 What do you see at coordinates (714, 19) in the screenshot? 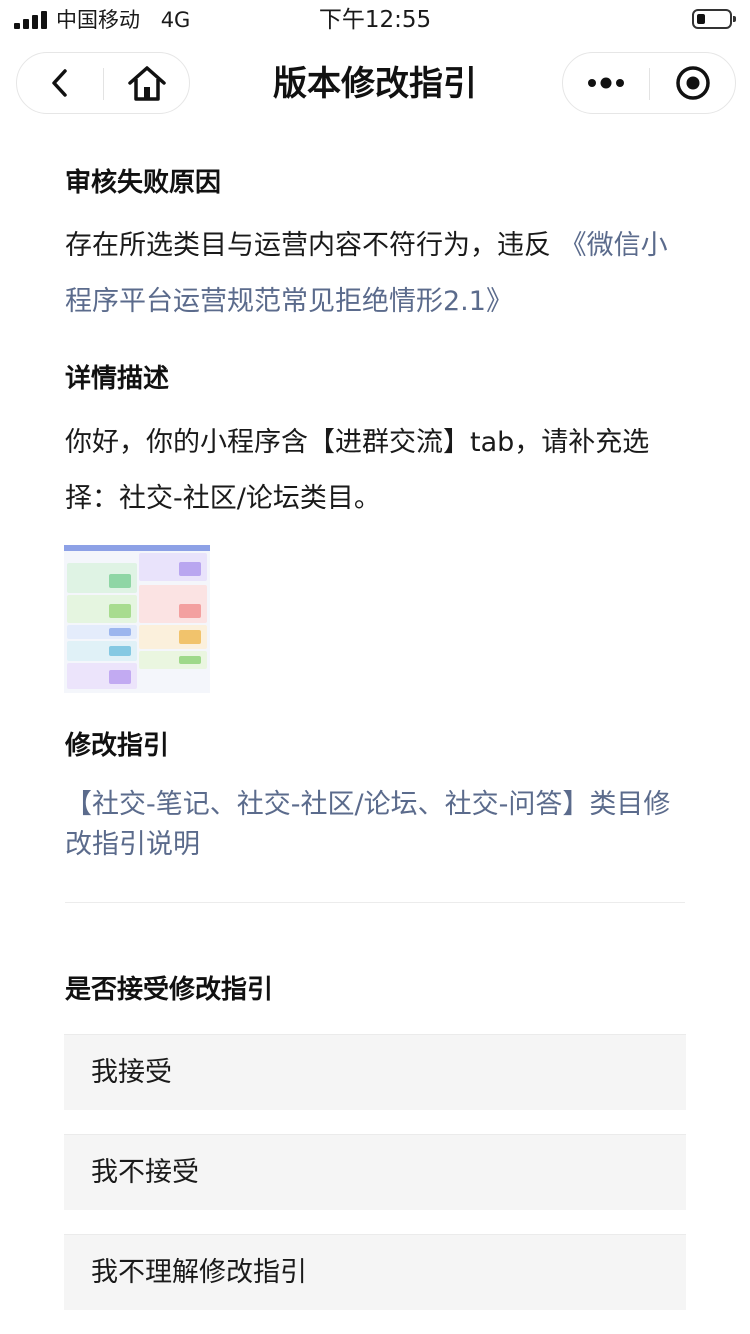
I see `battery-icon` at bounding box center [714, 19].